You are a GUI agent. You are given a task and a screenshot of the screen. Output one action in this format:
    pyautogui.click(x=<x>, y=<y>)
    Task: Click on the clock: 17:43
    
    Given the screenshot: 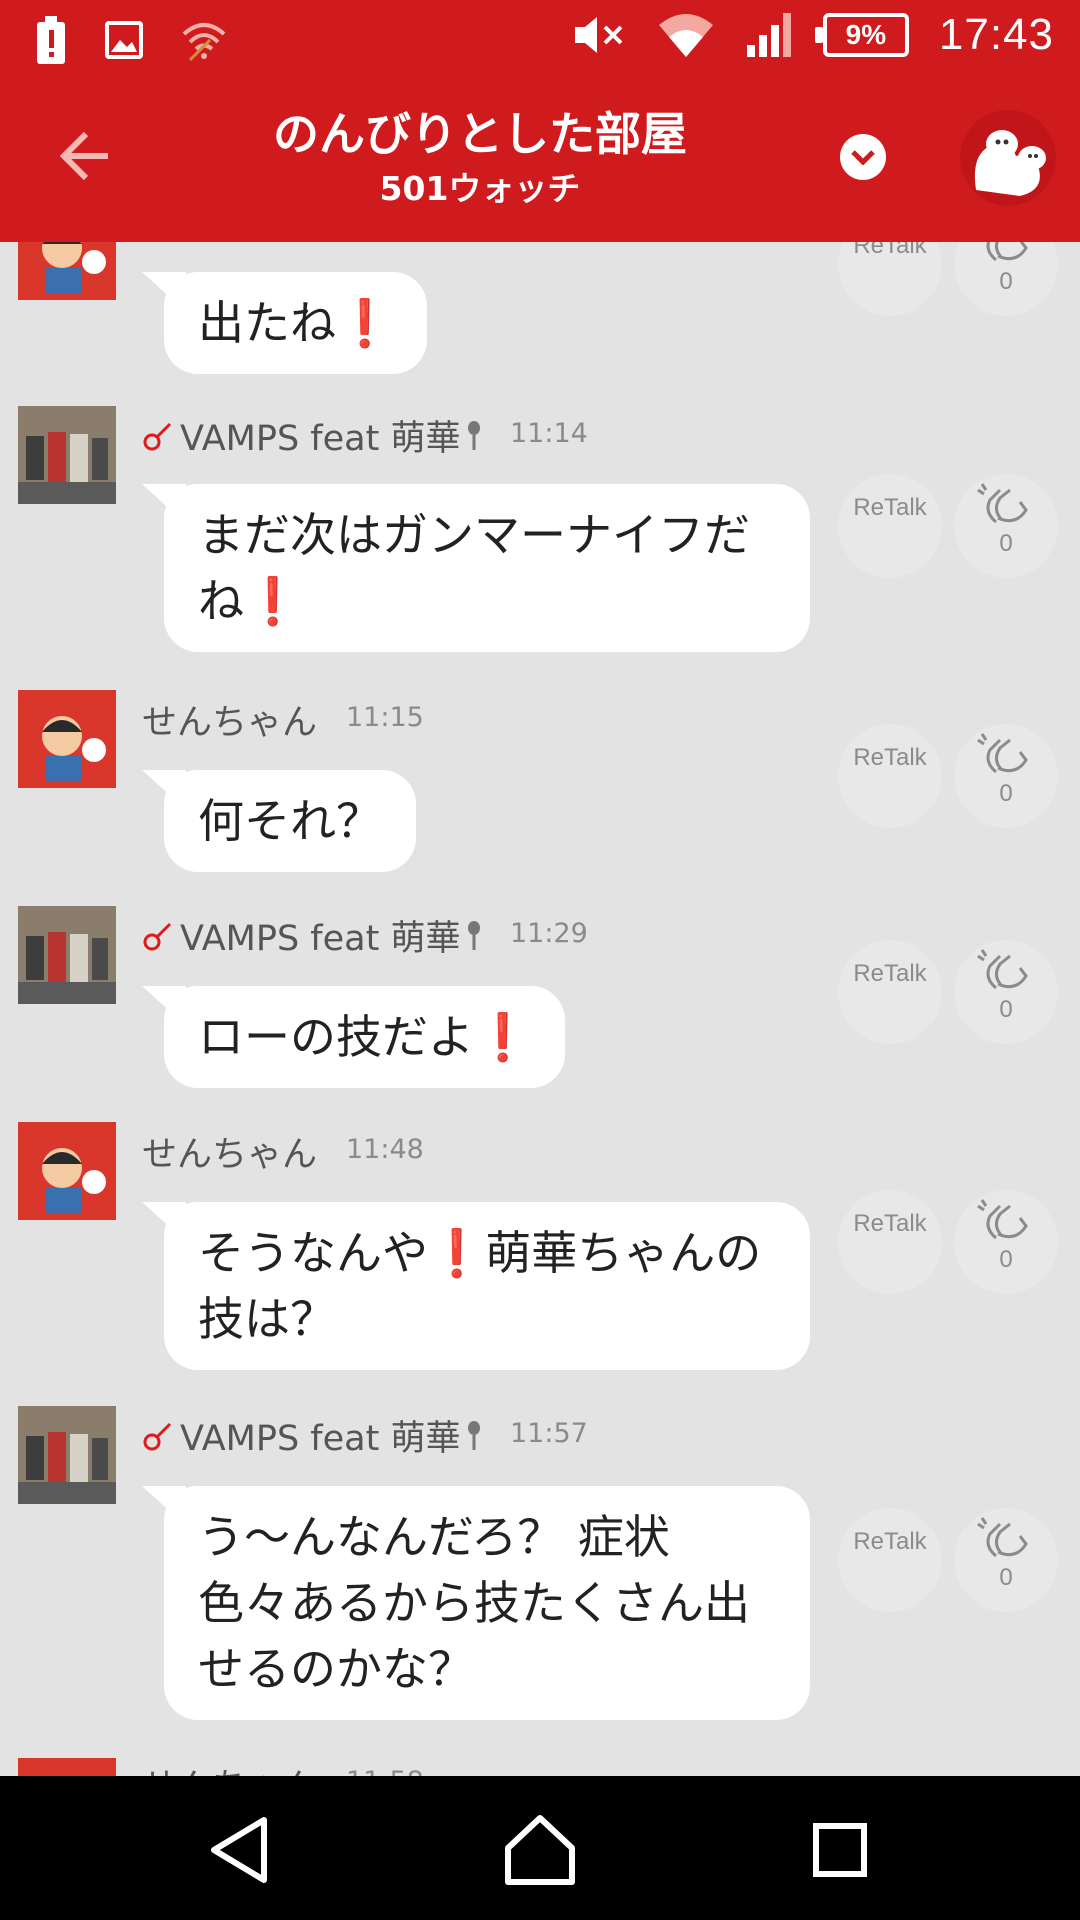 What is the action you would take?
    pyautogui.click(x=996, y=34)
    